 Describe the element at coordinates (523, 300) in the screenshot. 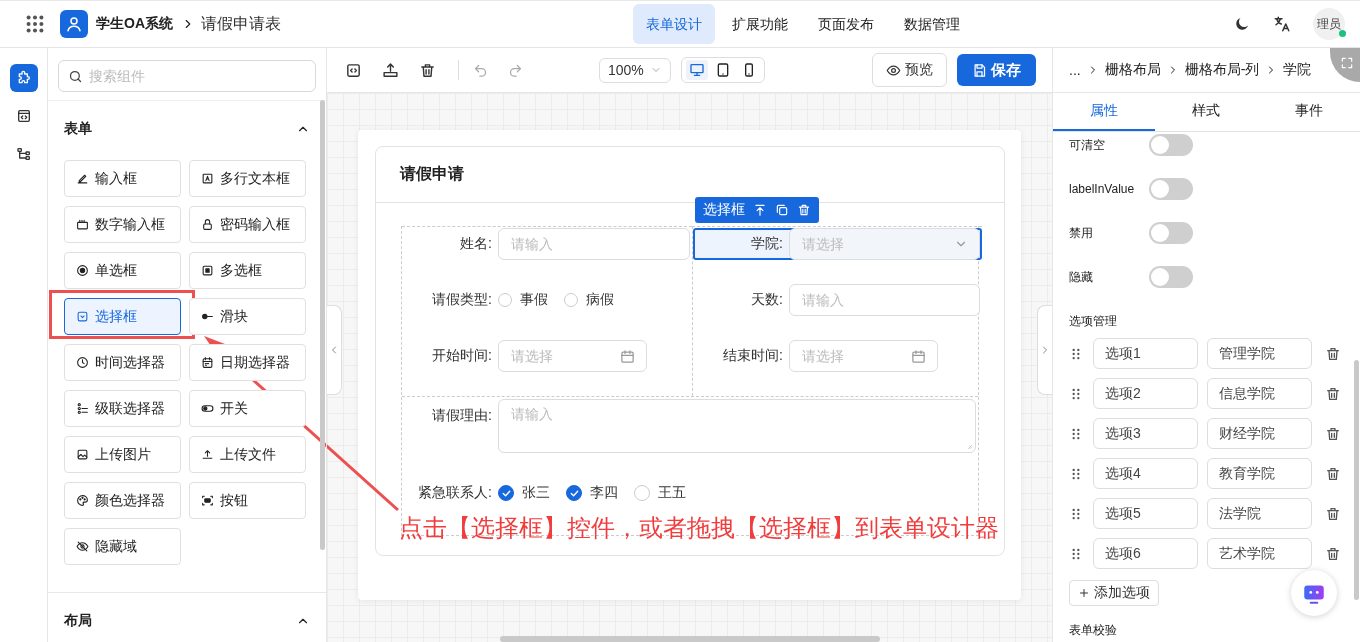

I see `radio-option: 事假` at that location.